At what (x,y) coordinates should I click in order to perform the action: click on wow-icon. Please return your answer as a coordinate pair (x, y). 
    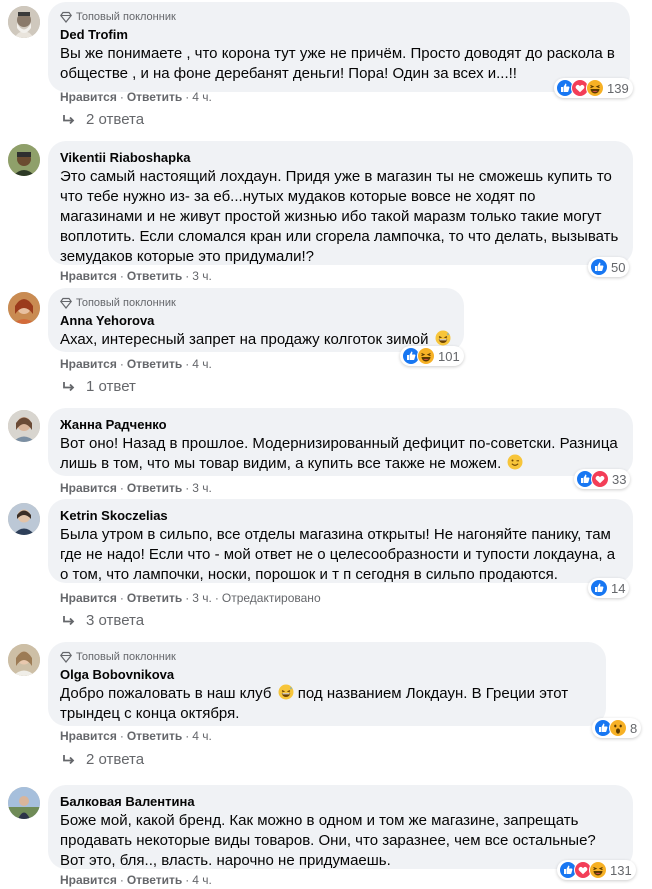
    Looking at the image, I should click on (618, 728).